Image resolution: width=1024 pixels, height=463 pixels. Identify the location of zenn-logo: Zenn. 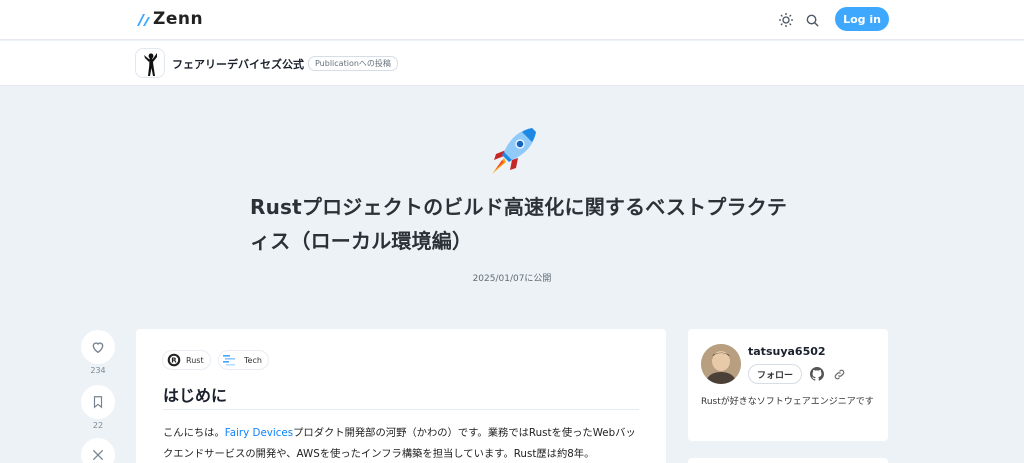
(169, 19).